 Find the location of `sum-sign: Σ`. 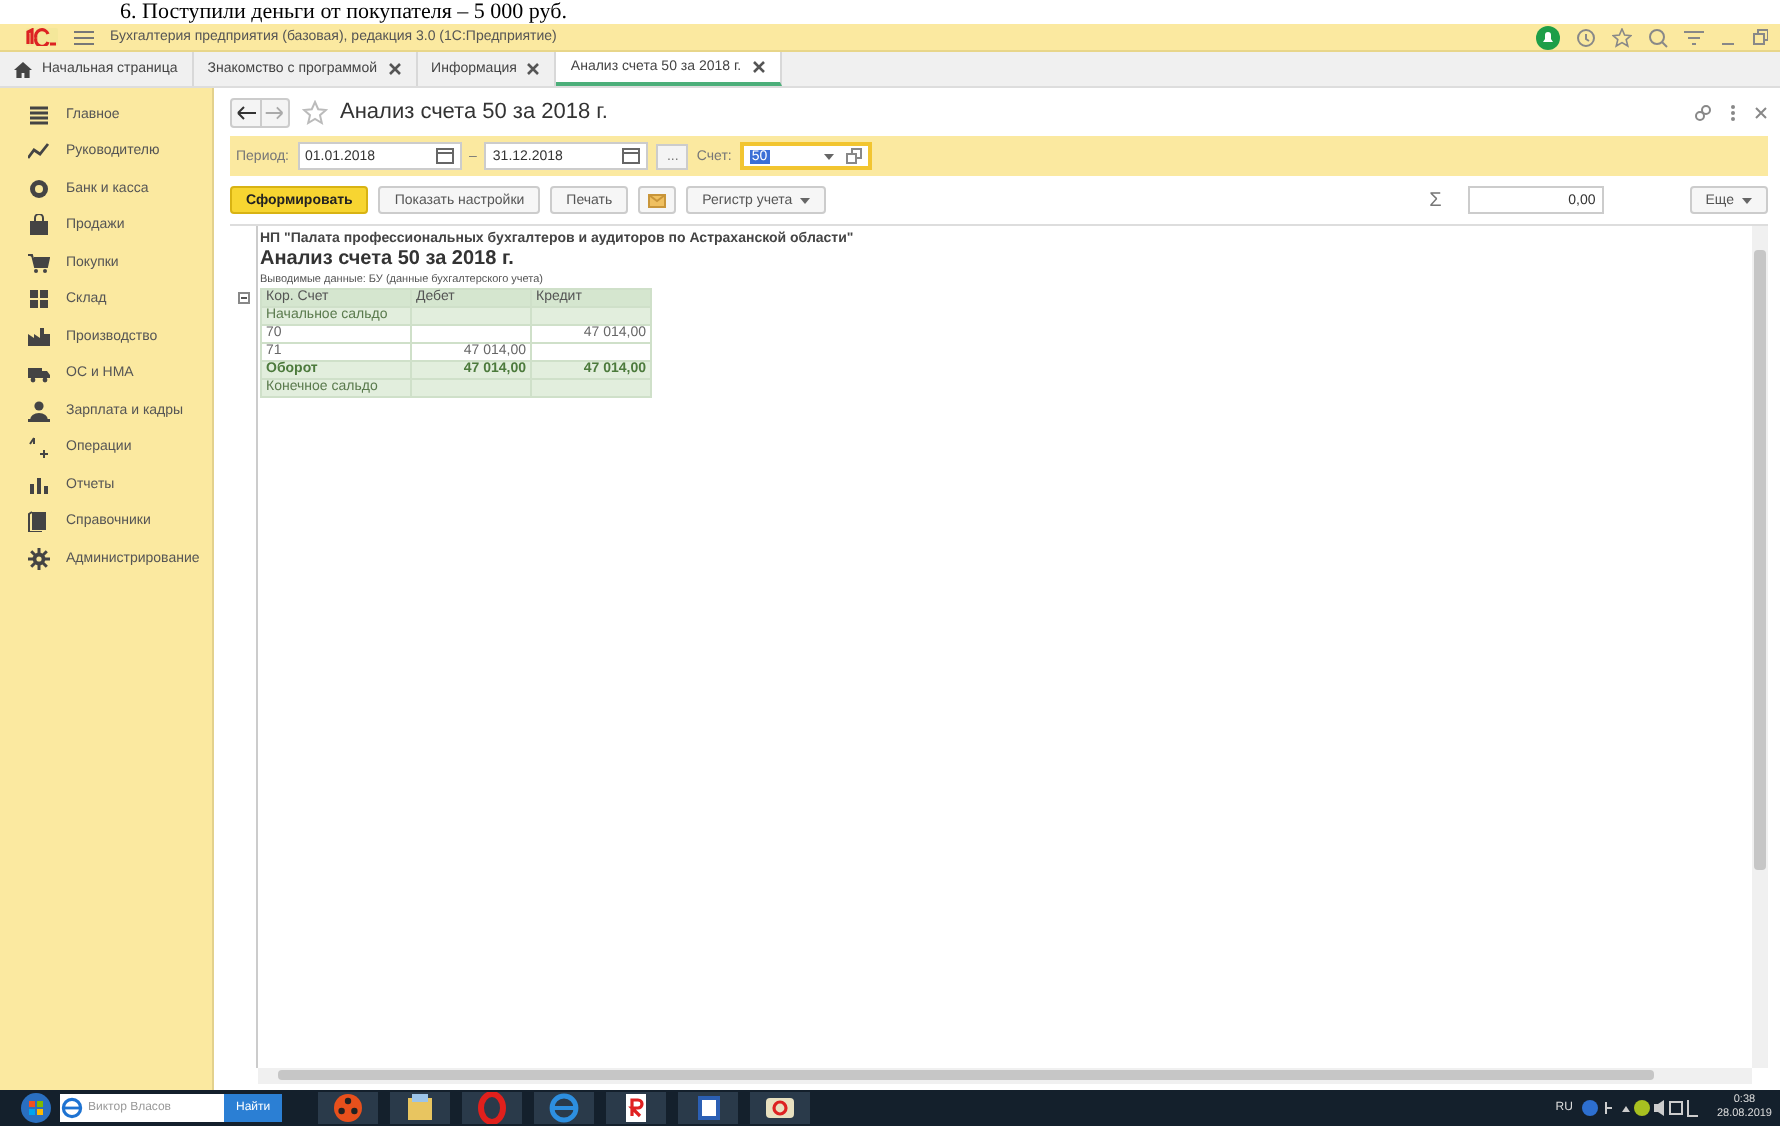

sum-sign: Σ is located at coordinates (1435, 200).